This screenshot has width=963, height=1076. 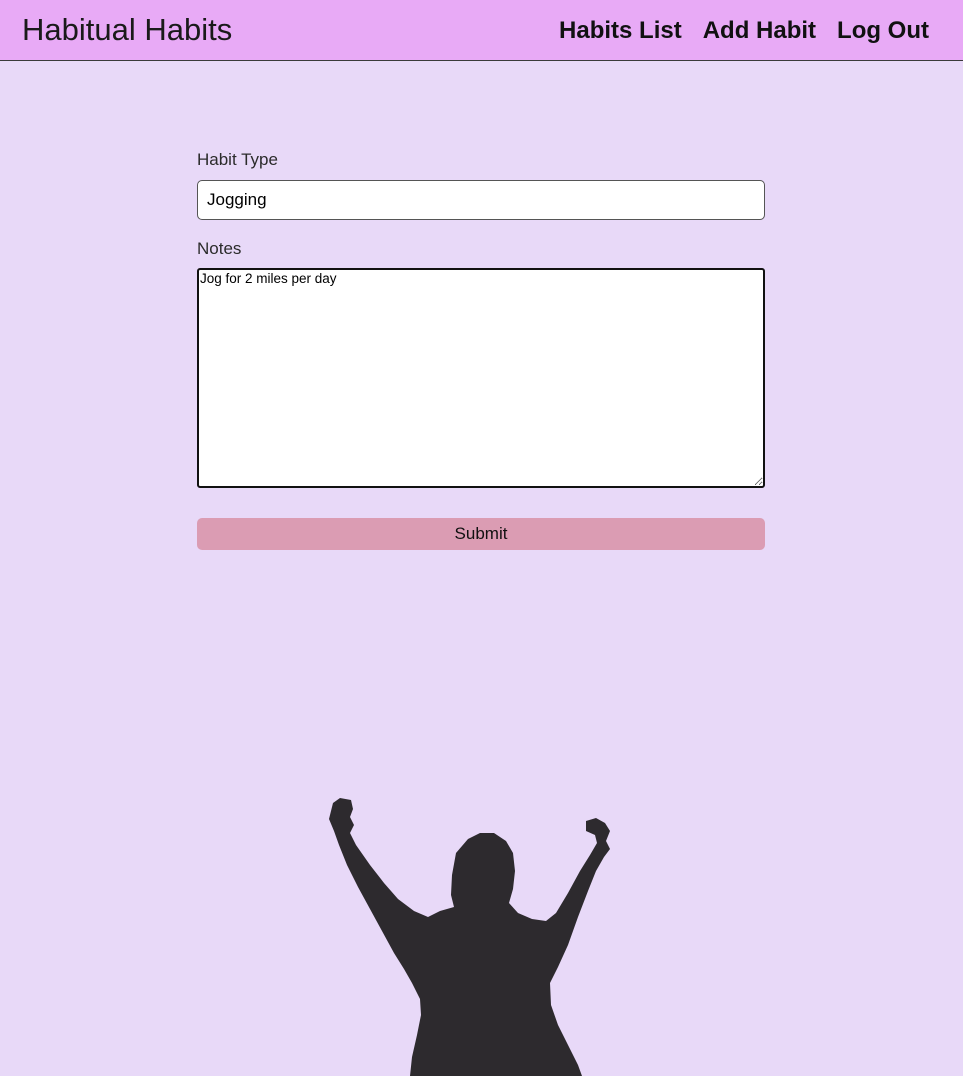 What do you see at coordinates (883, 31) in the screenshot?
I see `nav-link-log-out: Log Out` at bounding box center [883, 31].